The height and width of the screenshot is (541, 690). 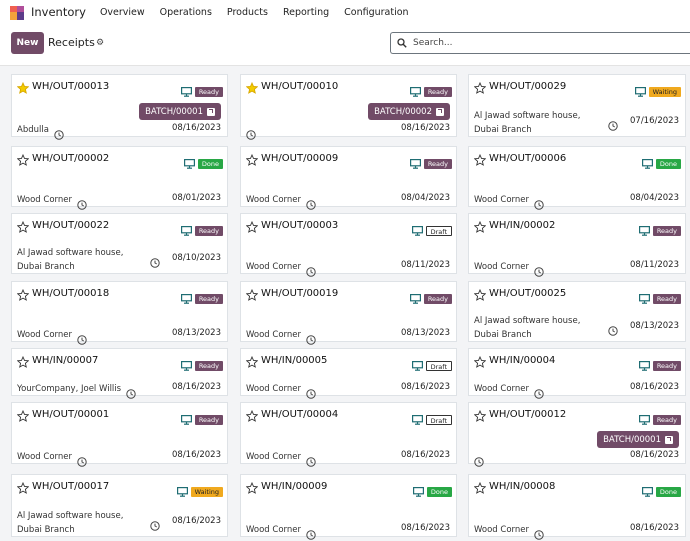 I want to click on kanban-card: WH/IN/00002 Ready Wood Corner 08/11/2023, so click(x=577, y=245).